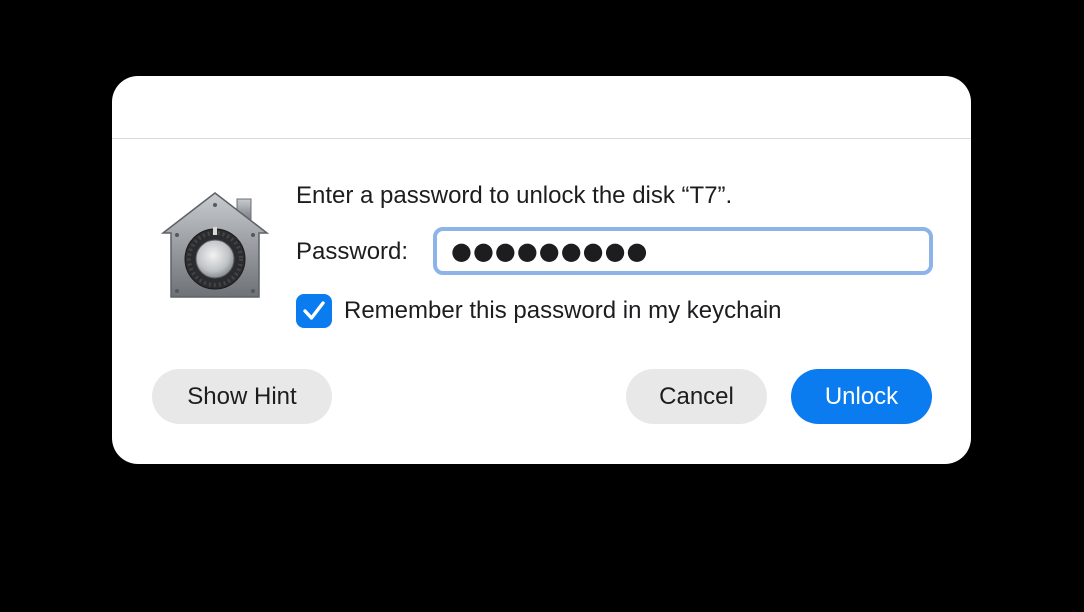 The width and height of the screenshot is (1084, 612). I want to click on password-label: Password:, so click(352, 251).